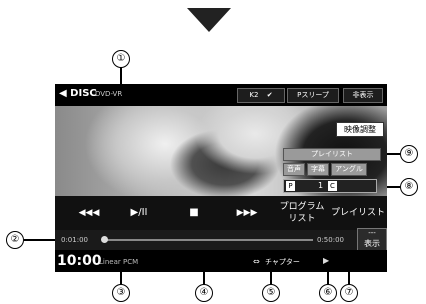 This screenshot has width=426, height=304. Describe the element at coordinates (209, 20) in the screenshot. I see `down-arrow-icon` at that location.